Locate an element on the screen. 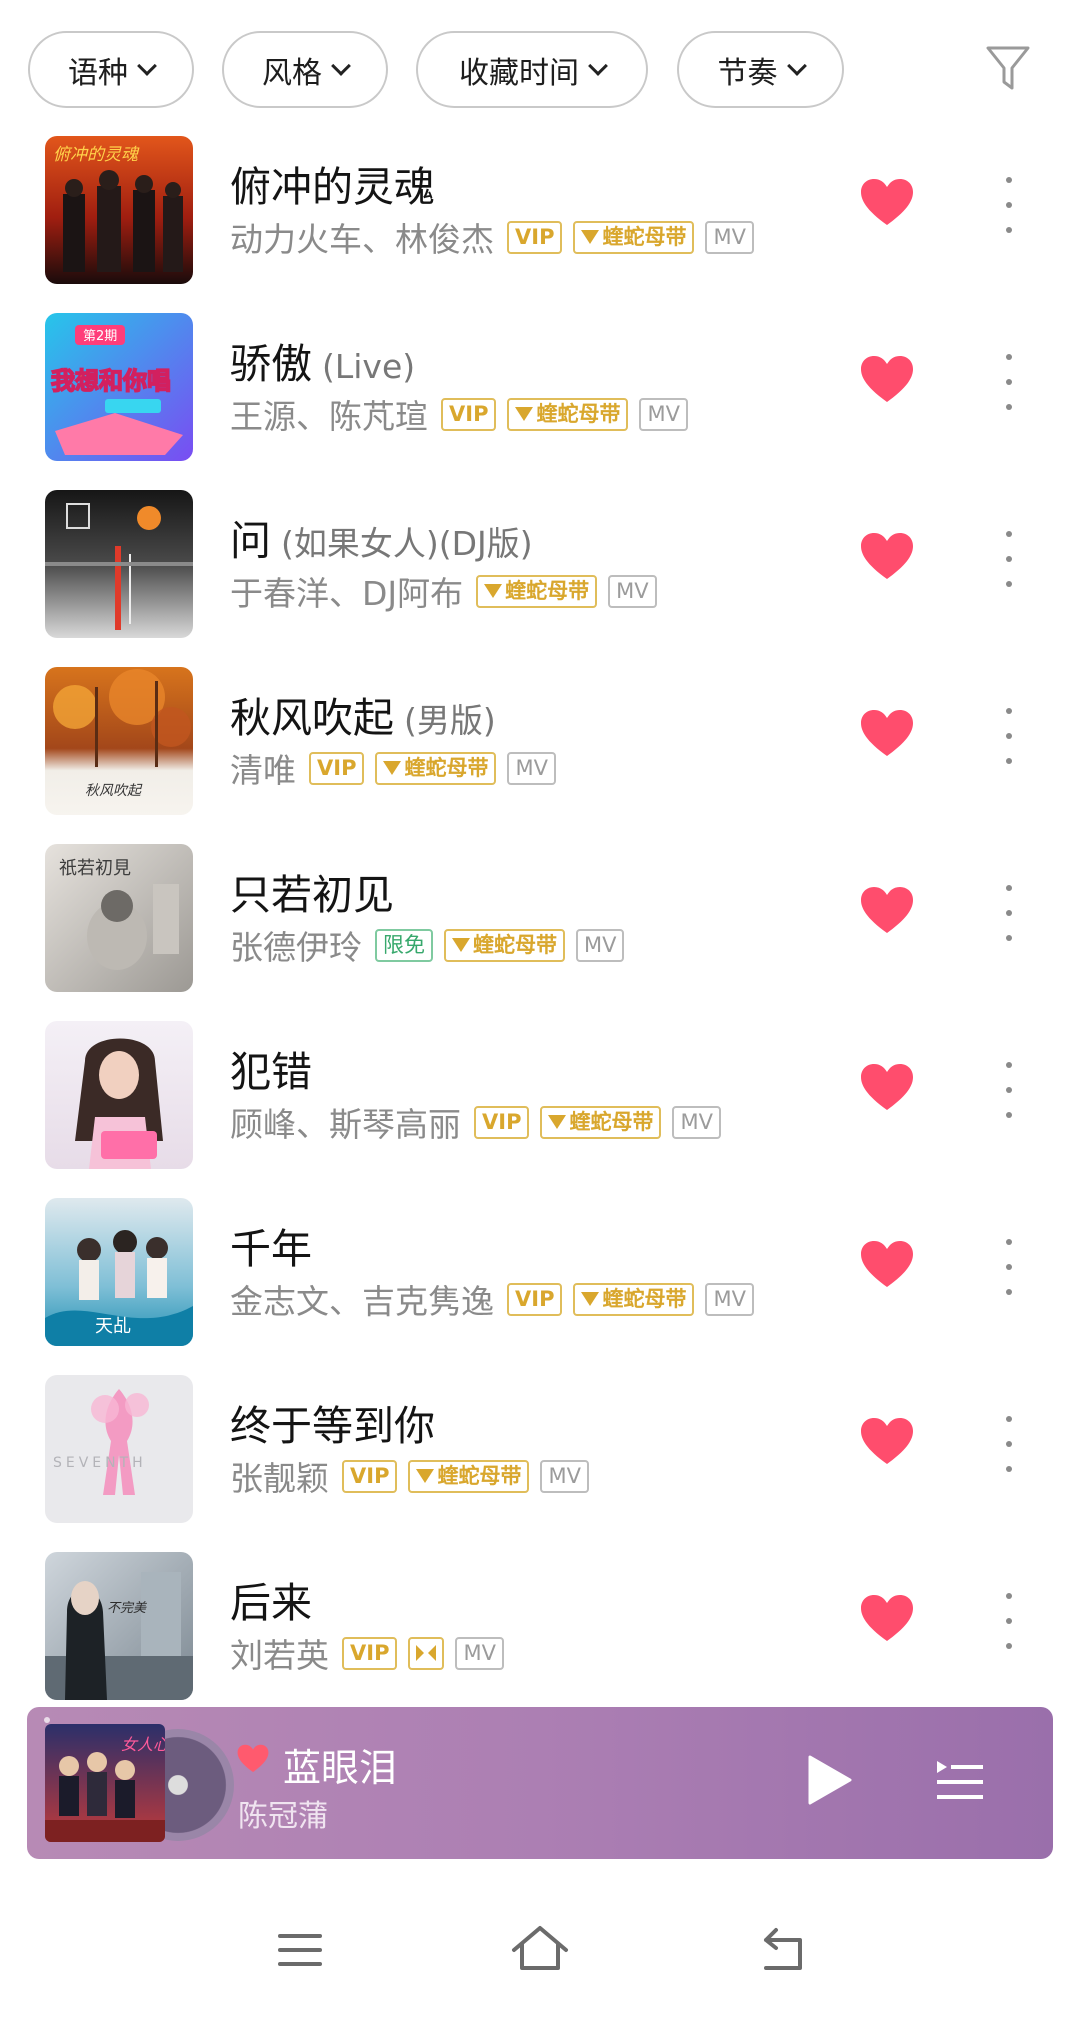 The image size is (1080, 2019). now-playing-title: 蓝眼泪 is located at coordinates (340, 1768).